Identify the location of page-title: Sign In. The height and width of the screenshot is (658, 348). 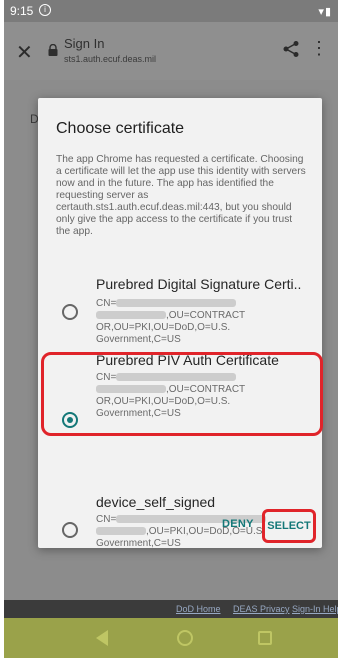
(84, 43).